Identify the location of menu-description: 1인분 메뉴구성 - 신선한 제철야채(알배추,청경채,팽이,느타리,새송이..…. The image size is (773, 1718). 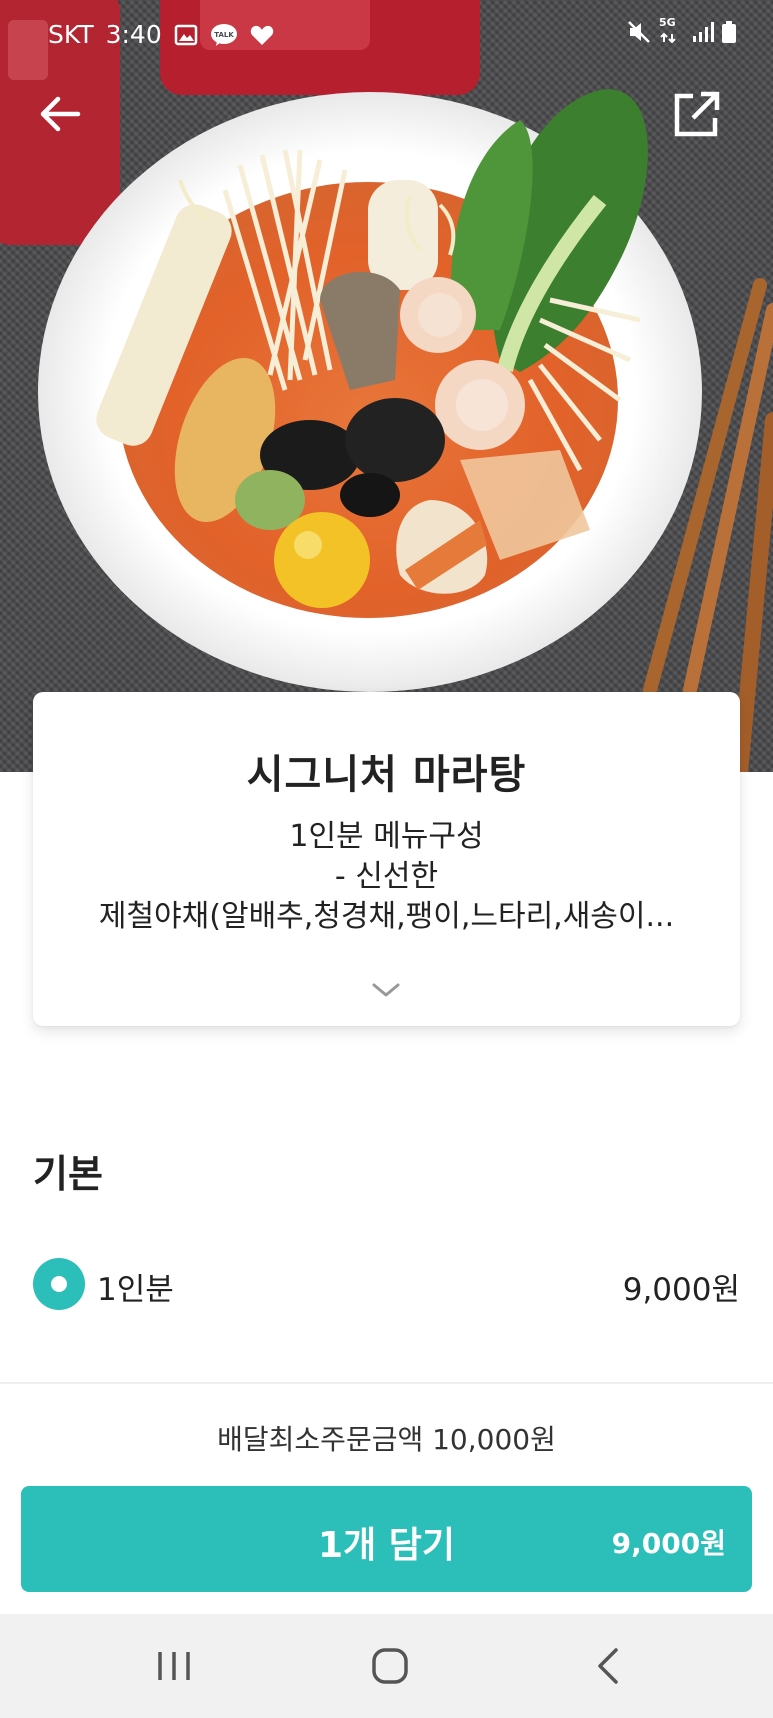
(386, 877).